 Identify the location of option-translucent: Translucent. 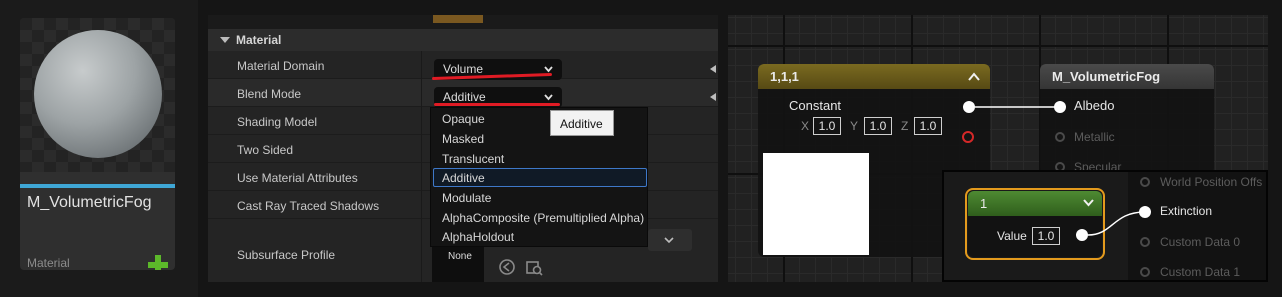
(473, 159).